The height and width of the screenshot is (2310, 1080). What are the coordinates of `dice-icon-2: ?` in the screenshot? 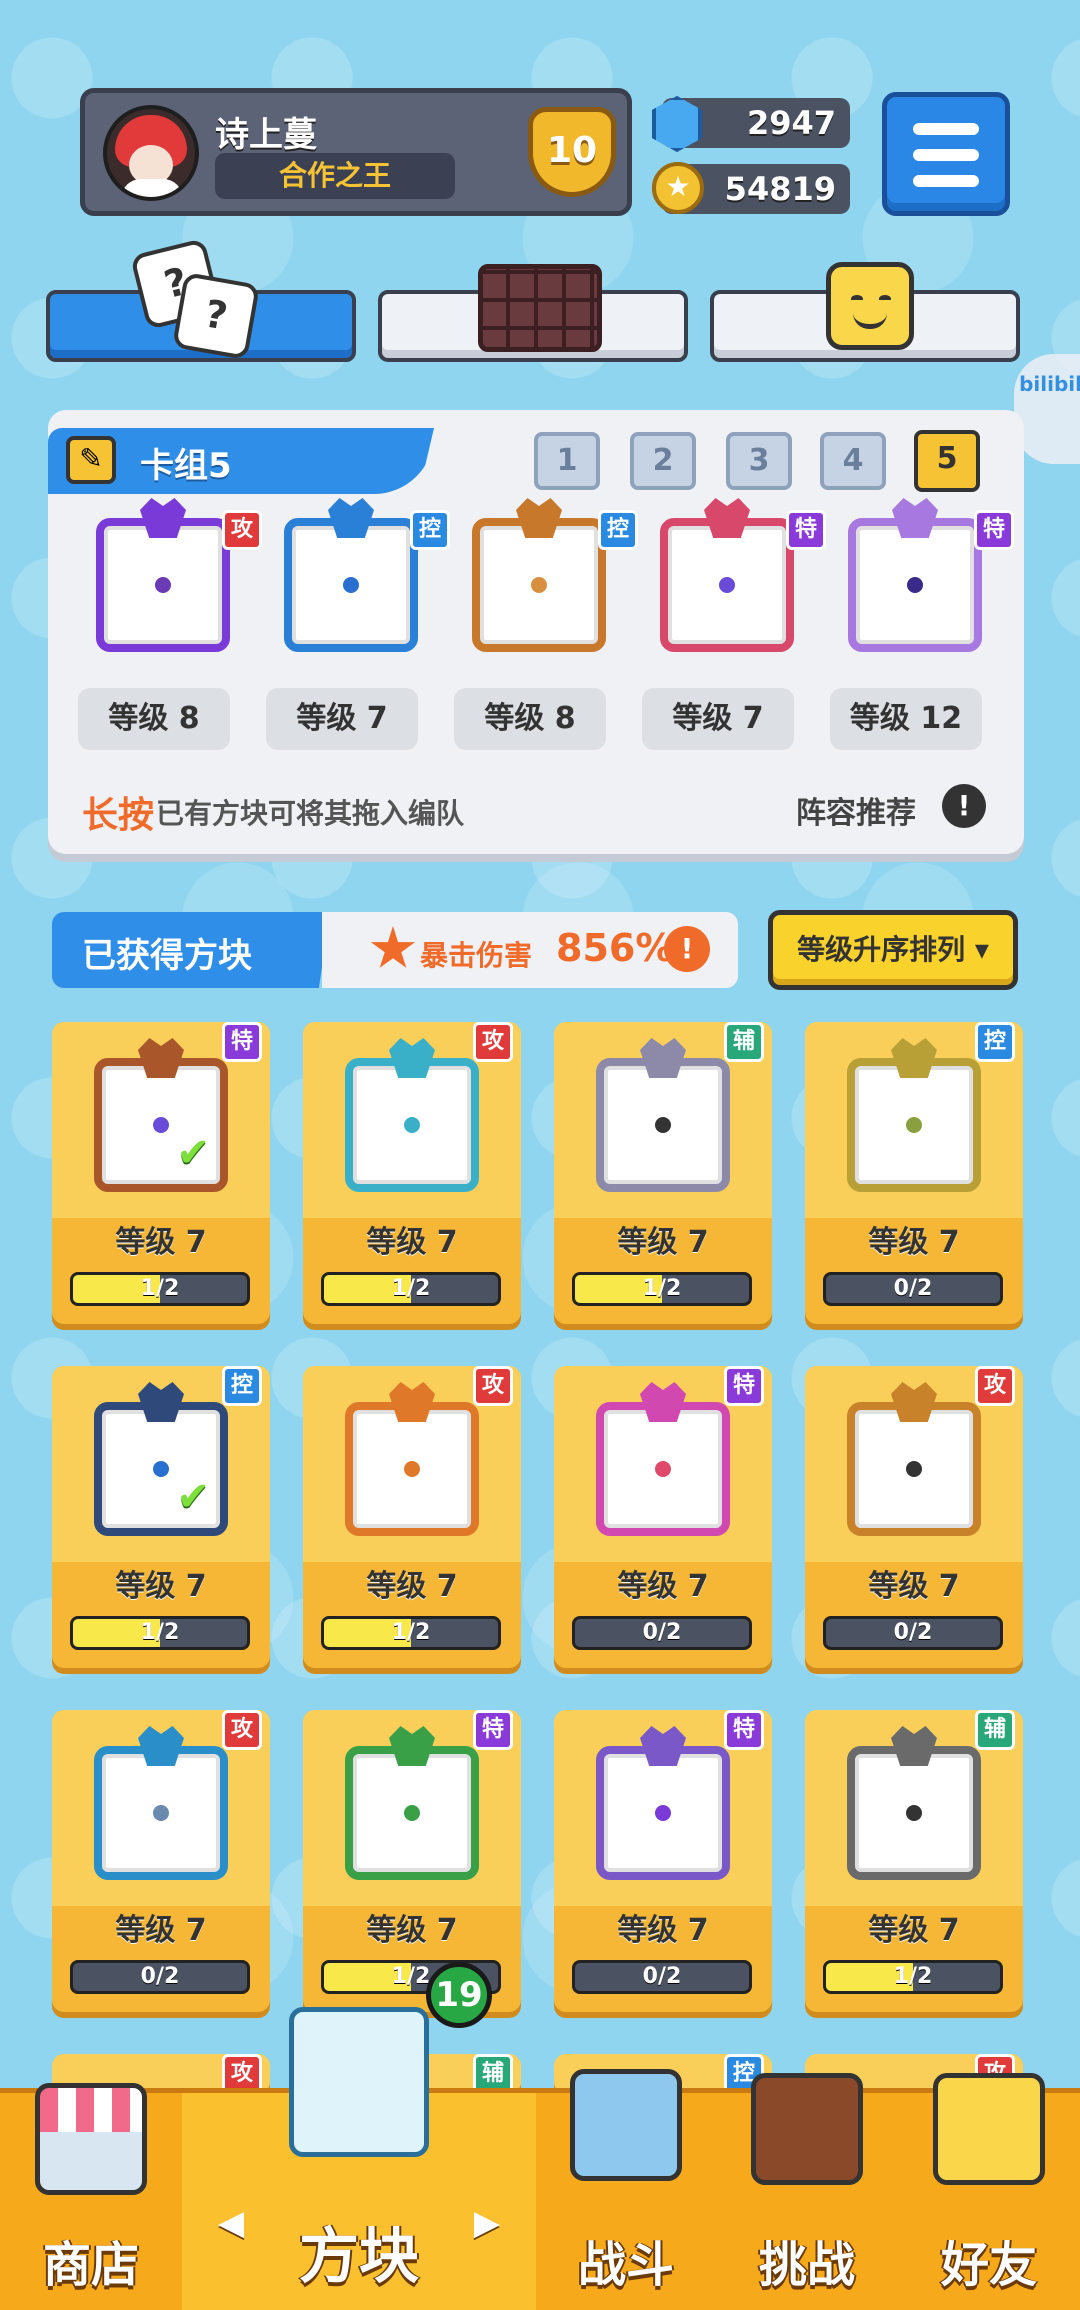 It's located at (216, 316).